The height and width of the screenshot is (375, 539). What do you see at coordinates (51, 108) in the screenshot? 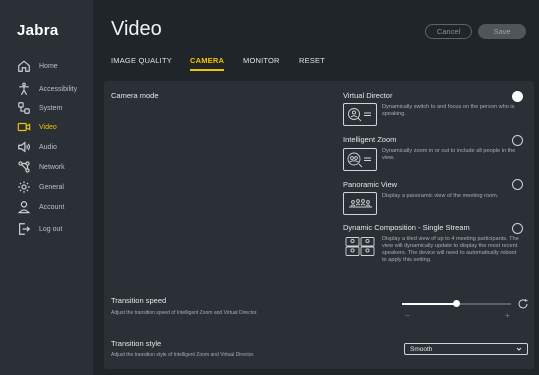
I see `sidebar-item-label: System` at bounding box center [51, 108].